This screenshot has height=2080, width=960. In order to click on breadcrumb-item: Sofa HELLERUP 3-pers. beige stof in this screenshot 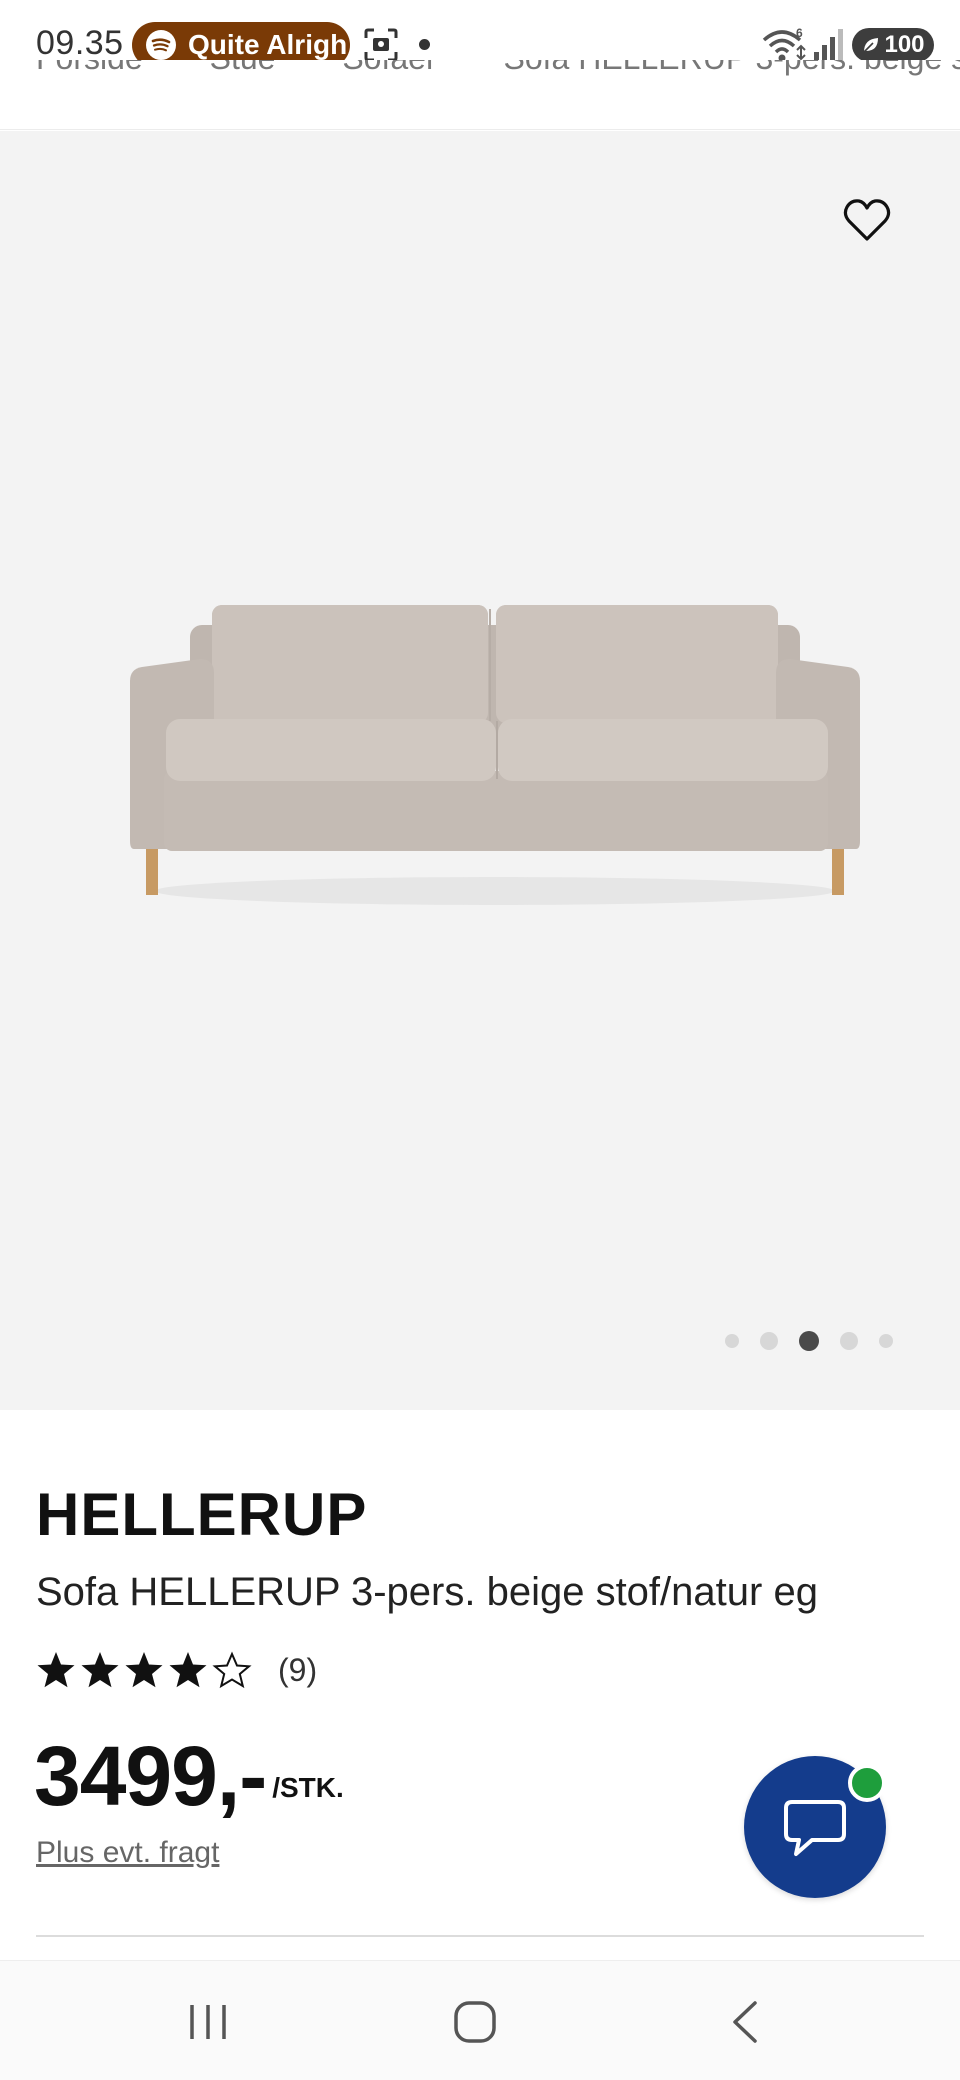, I will do `click(731, 68)`.